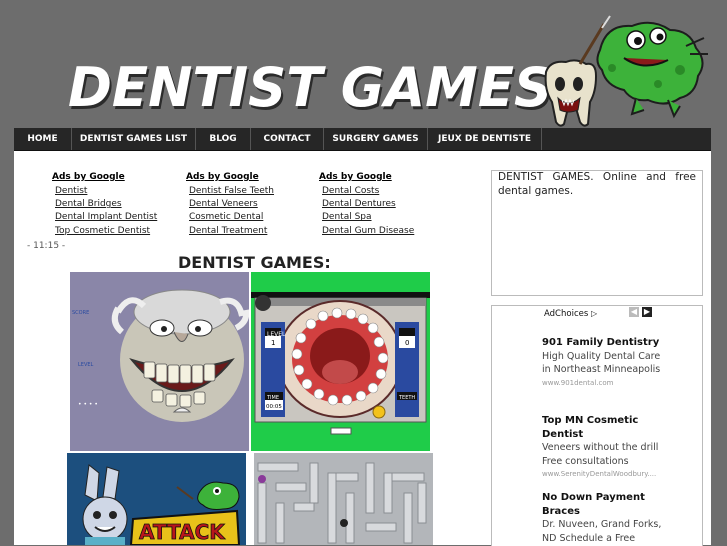  What do you see at coordinates (310, 87) in the screenshot?
I see `site-title: DENTIST GAMES` at bounding box center [310, 87].